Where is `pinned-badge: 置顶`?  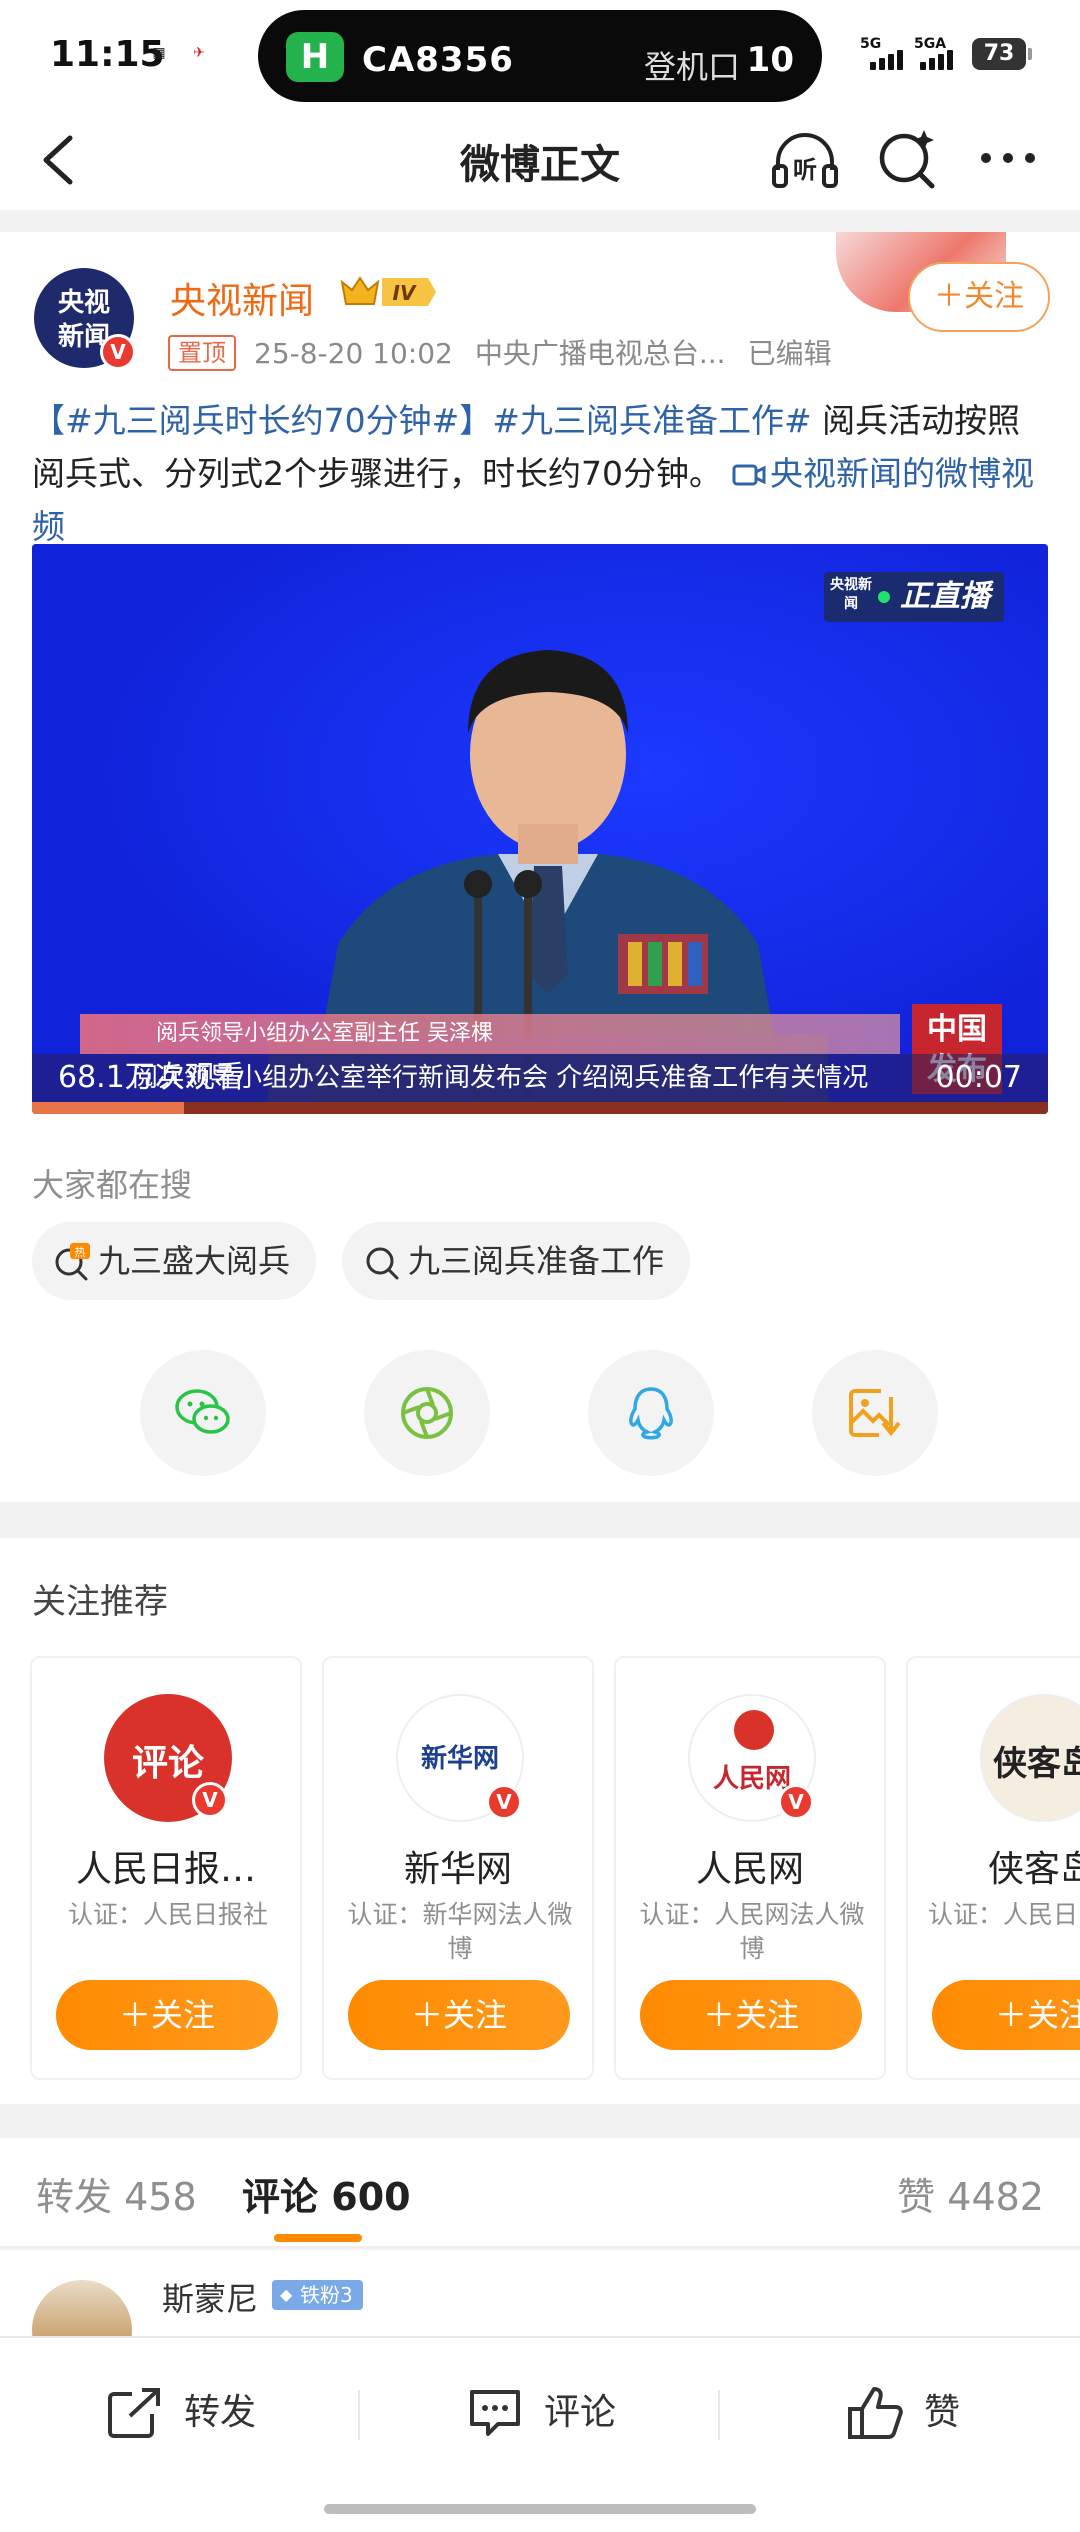 pinned-badge: 置顶 is located at coordinates (202, 353).